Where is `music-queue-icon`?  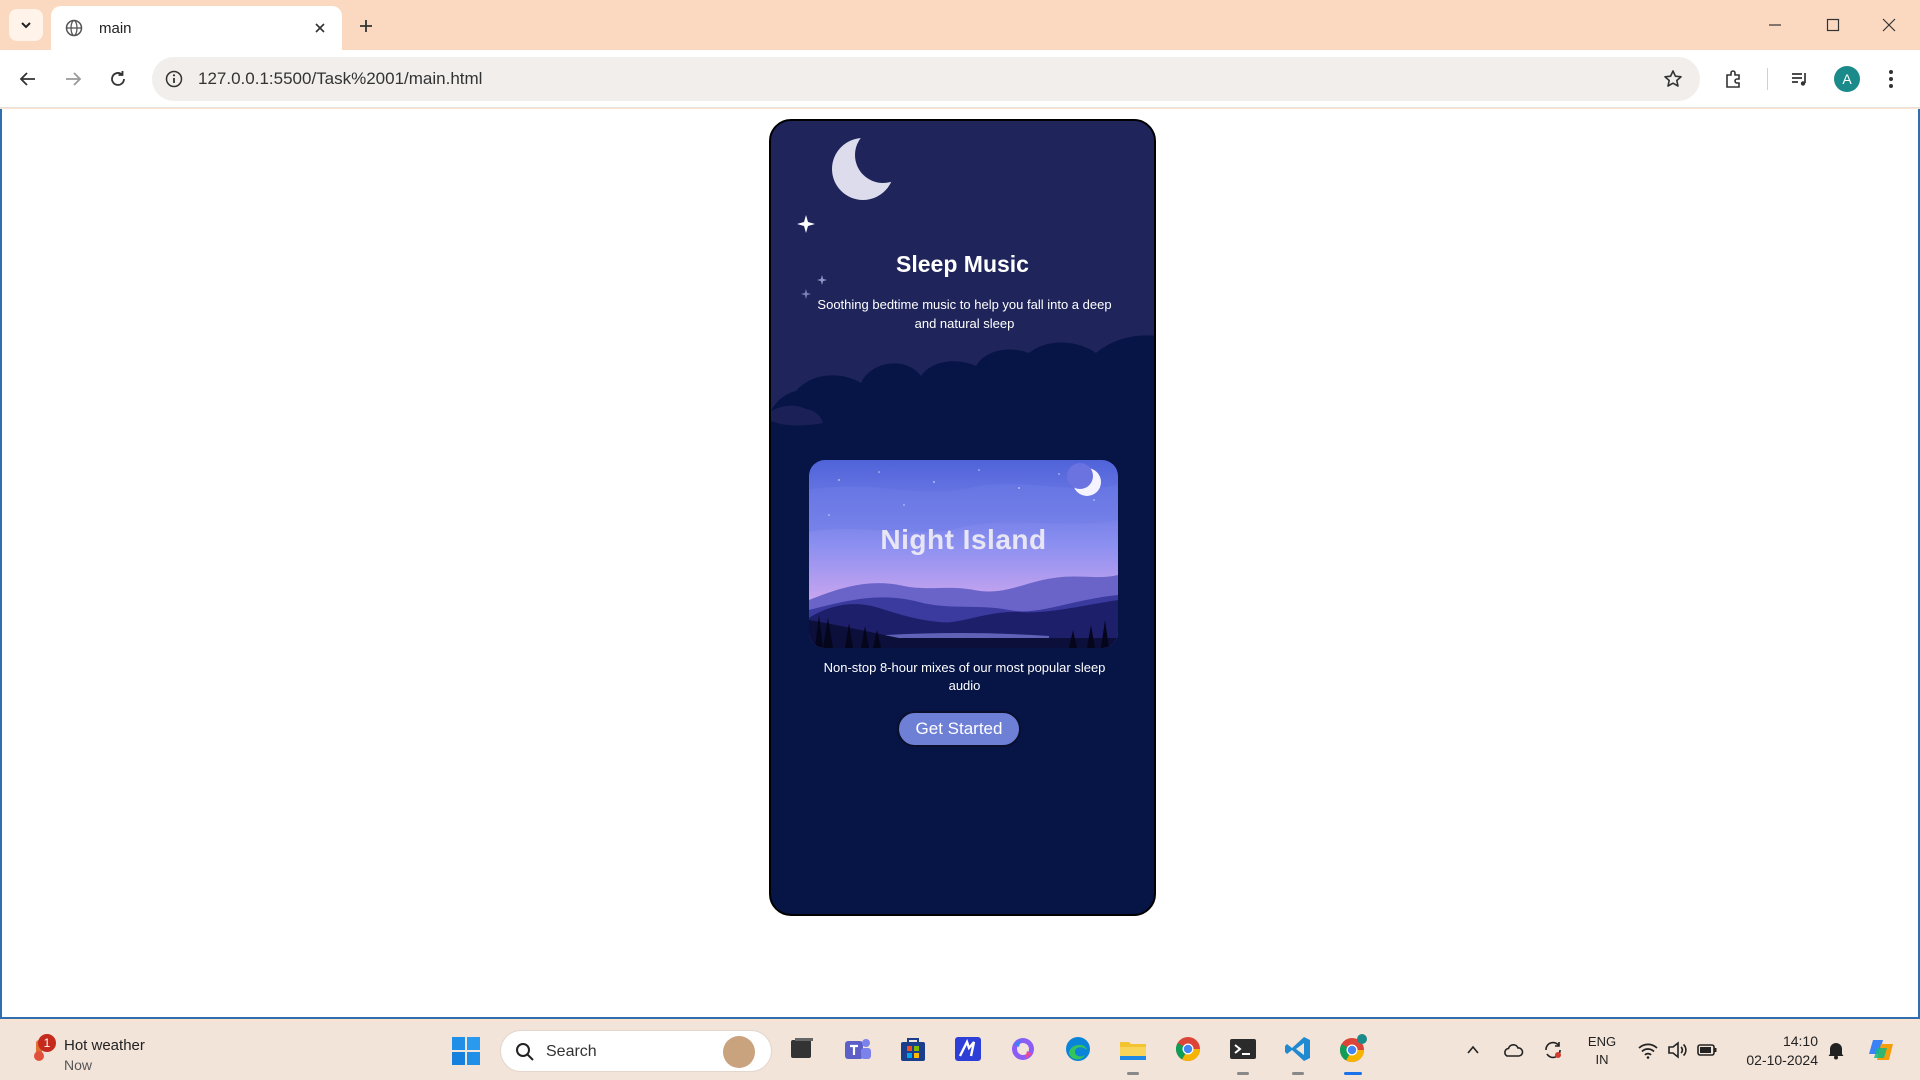 music-queue-icon is located at coordinates (1799, 79).